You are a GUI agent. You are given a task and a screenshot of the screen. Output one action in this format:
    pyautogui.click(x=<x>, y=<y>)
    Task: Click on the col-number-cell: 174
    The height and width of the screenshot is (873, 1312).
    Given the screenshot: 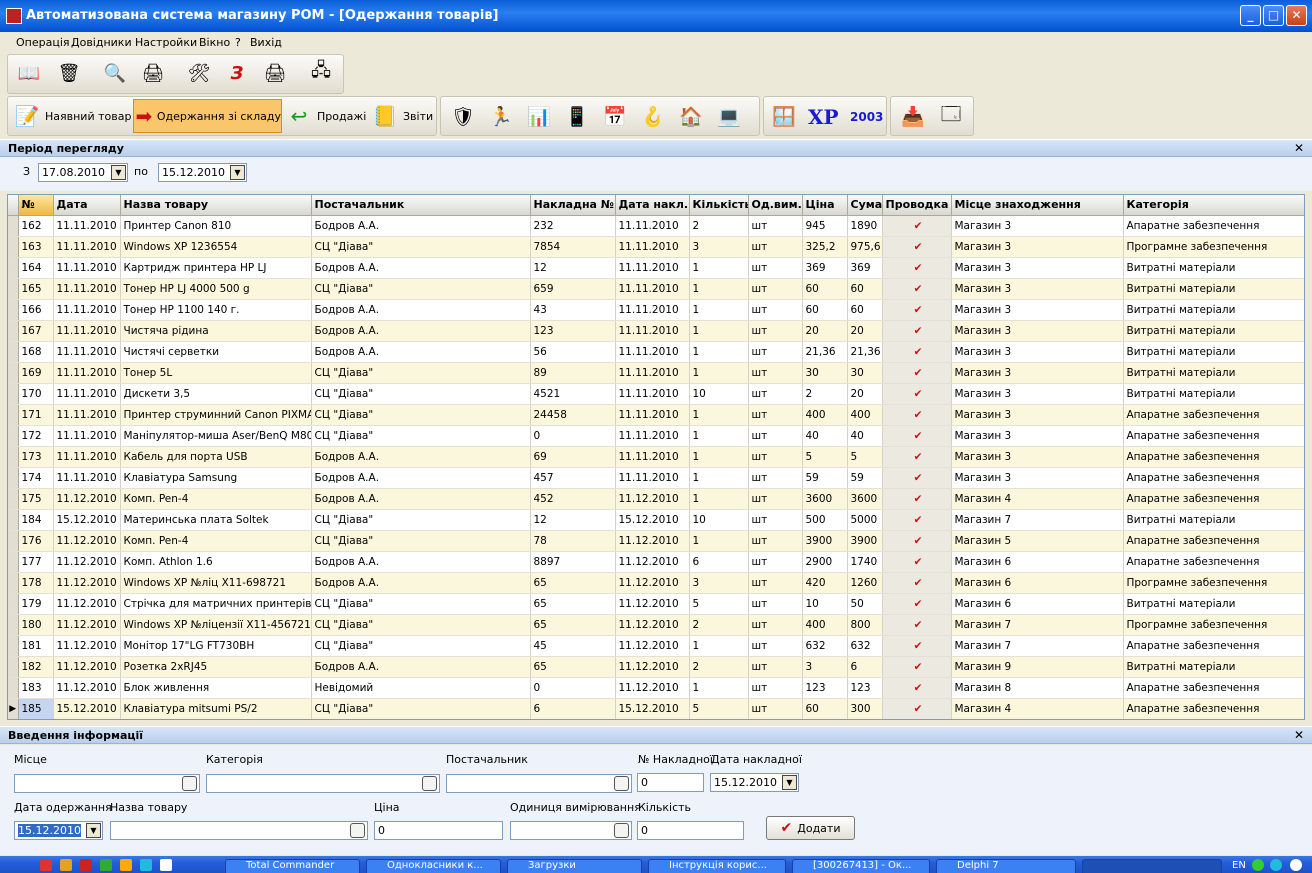 What is the action you would take?
    pyautogui.click(x=36, y=478)
    